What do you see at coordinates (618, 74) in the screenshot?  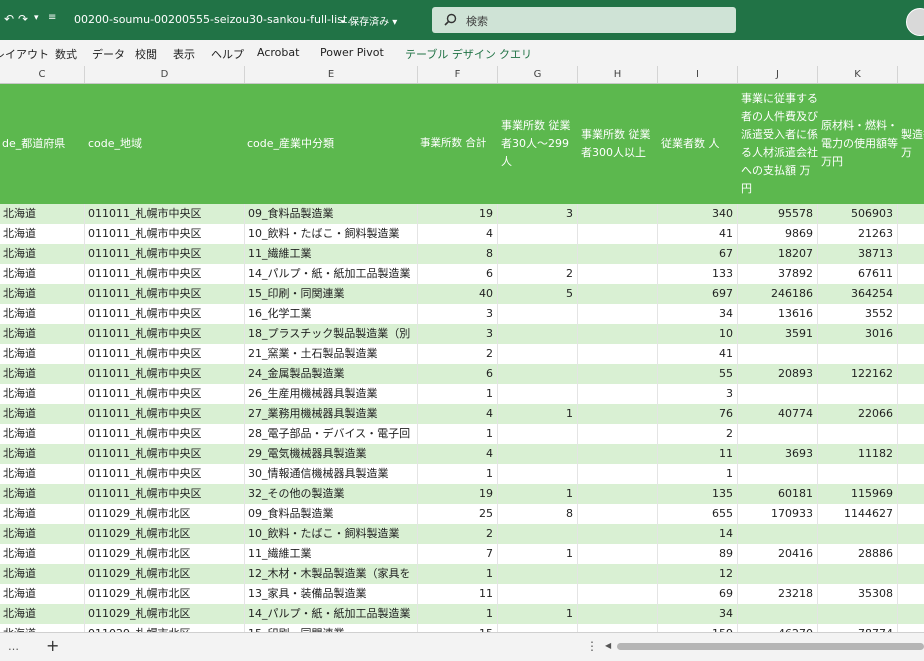 I see `column-header-h: H` at bounding box center [618, 74].